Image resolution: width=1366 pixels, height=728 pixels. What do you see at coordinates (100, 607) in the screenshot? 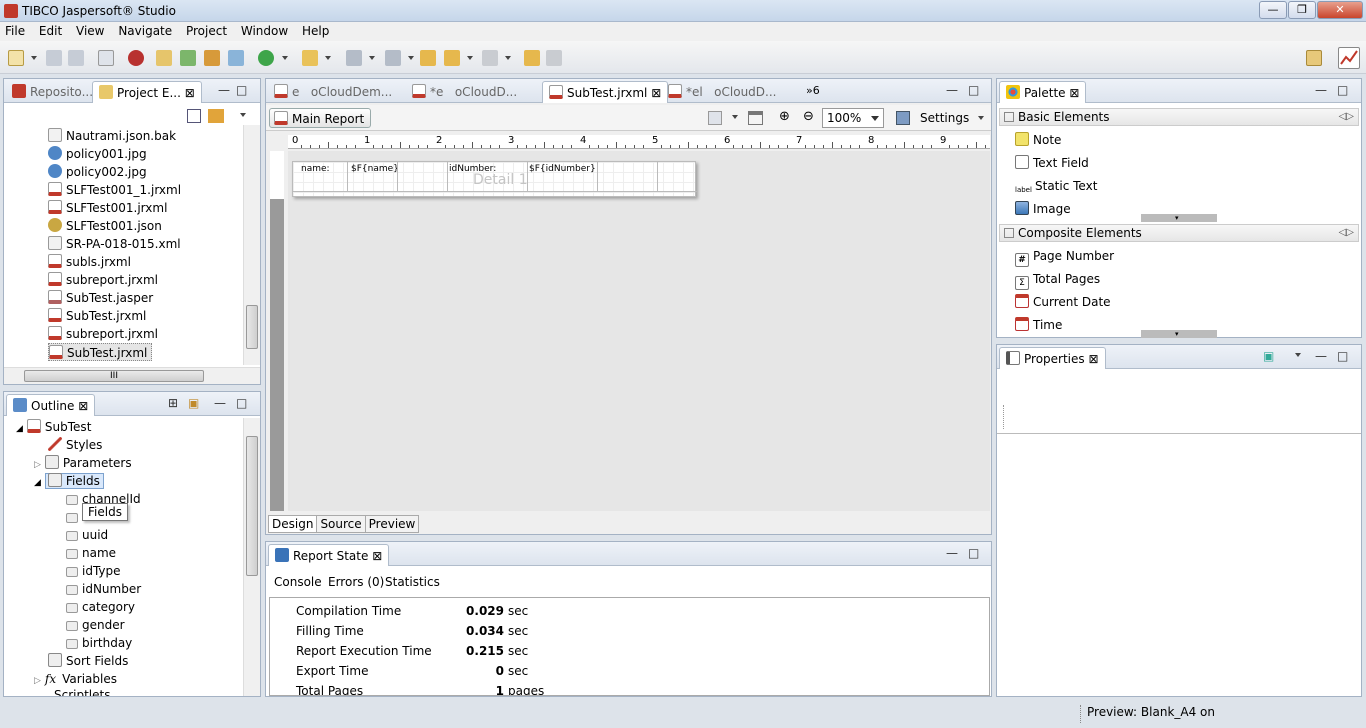
I see `field-item: category` at bounding box center [100, 607].